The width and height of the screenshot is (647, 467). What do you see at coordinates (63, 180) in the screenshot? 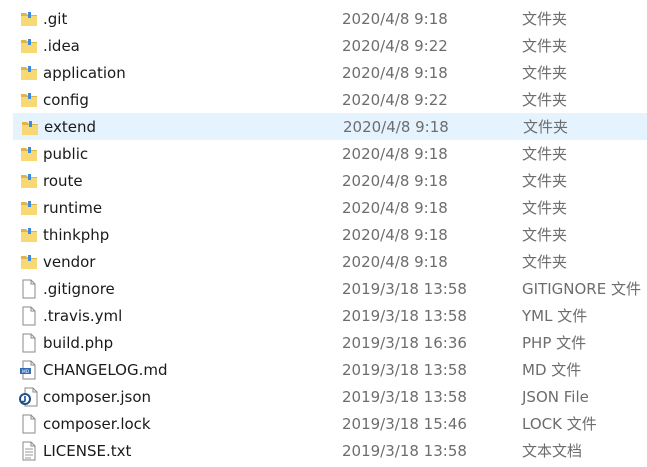
I see `file-name: route` at bounding box center [63, 180].